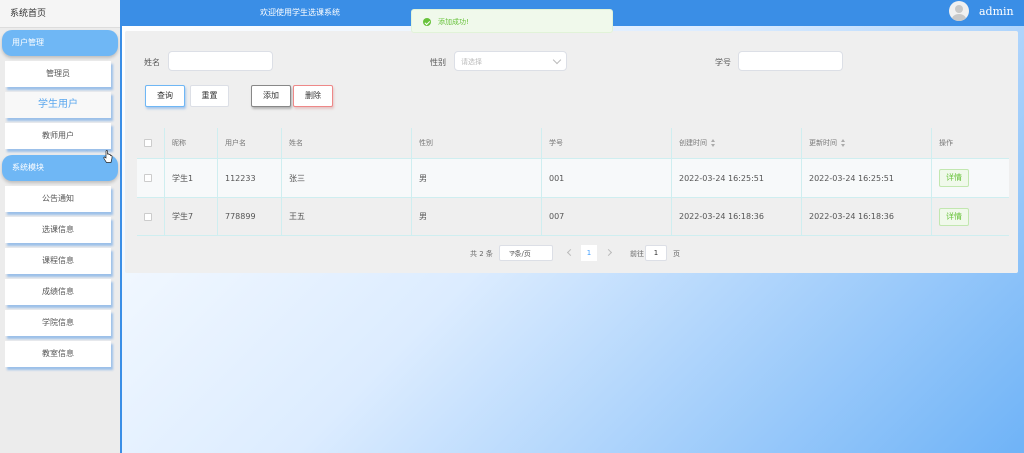 The image size is (1024, 453). What do you see at coordinates (481, 254) in the screenshot?
I see `pagination-total: 共 2 条` at bounding box center [481, 254].